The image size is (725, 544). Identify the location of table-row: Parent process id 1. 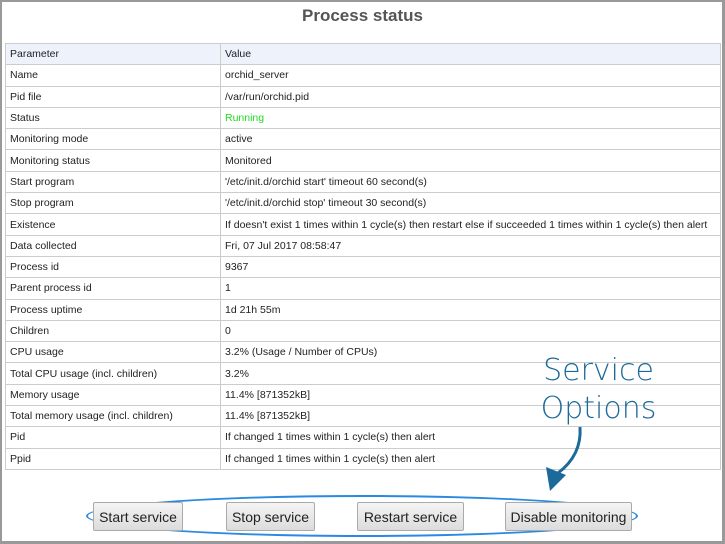
(363, 288).